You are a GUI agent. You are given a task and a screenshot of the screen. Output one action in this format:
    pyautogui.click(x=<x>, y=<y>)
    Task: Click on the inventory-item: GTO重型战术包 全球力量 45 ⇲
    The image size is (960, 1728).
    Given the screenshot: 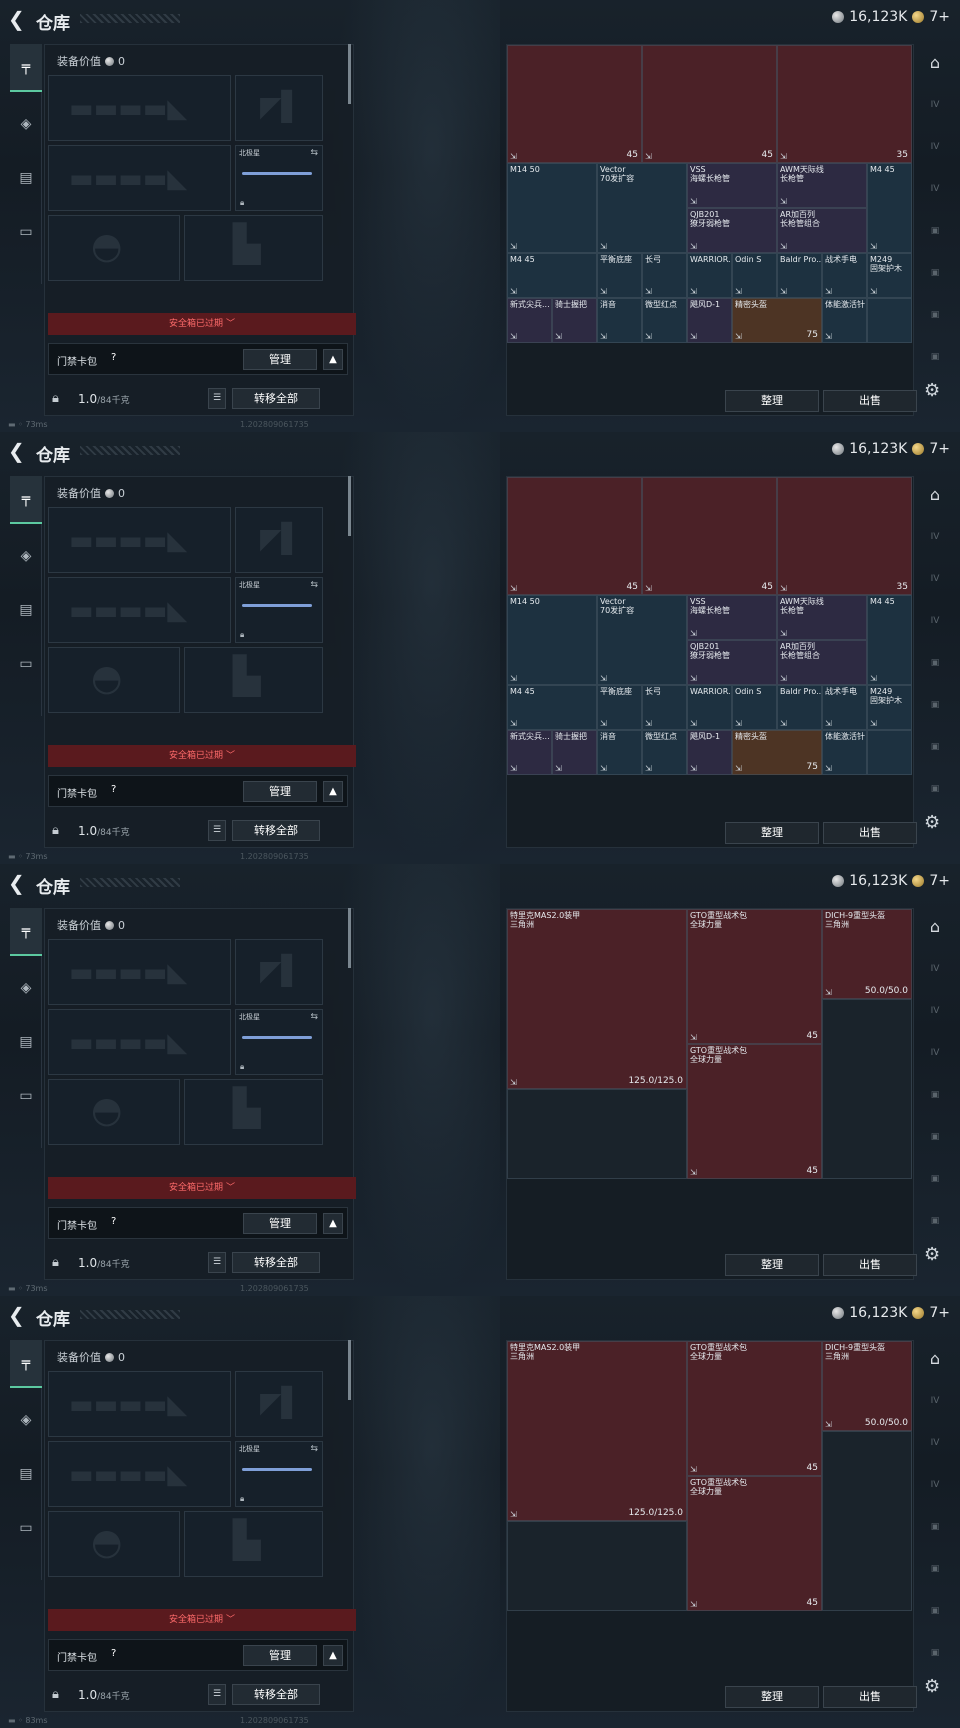 What is the action you would take?
    pyautogui.click(x=754, y=1408)
    